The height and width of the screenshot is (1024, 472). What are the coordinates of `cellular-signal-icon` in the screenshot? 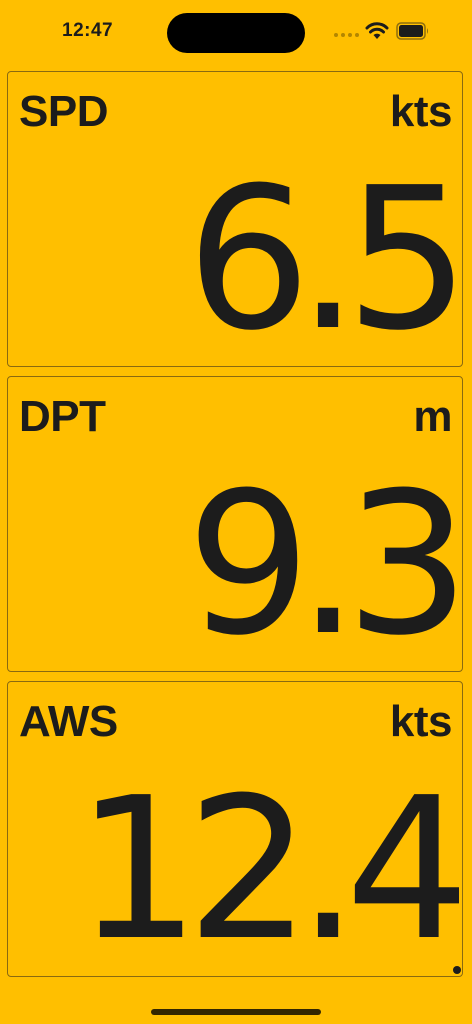 It's located at (347, 36).